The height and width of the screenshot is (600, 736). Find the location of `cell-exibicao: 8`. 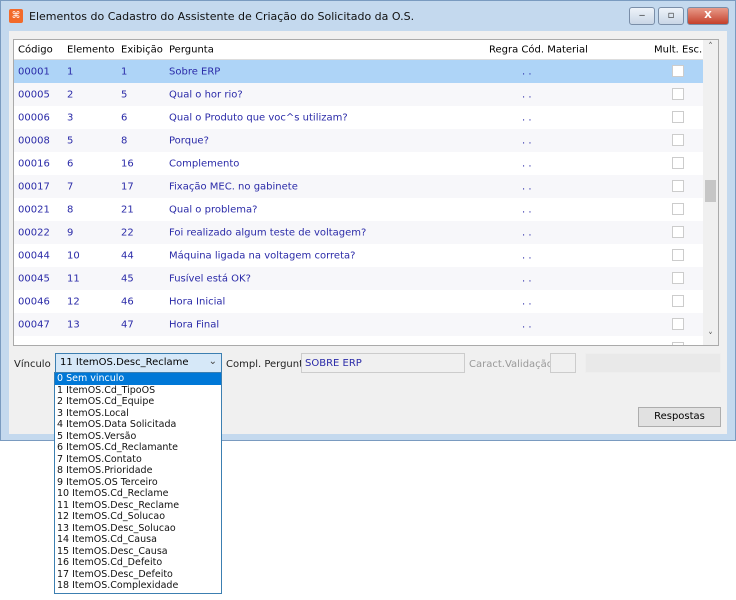

cell-exibicao: 8 is located at coordinates (124, 140).